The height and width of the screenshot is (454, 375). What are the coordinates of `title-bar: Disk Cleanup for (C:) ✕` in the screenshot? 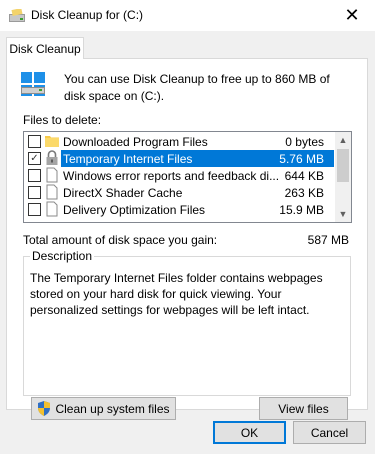 It's located at (187, 15).